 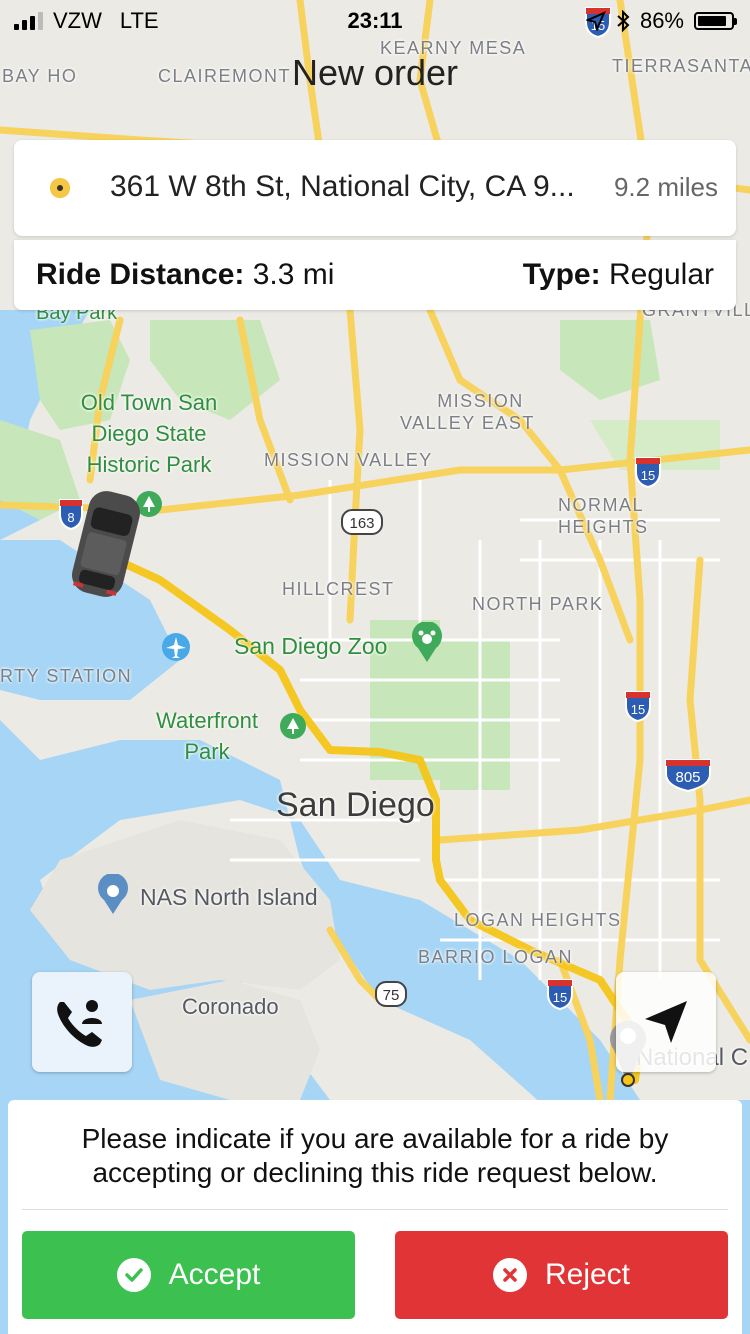 I want to click on map-label: Waterfront Park, so click(x=207, y=736).